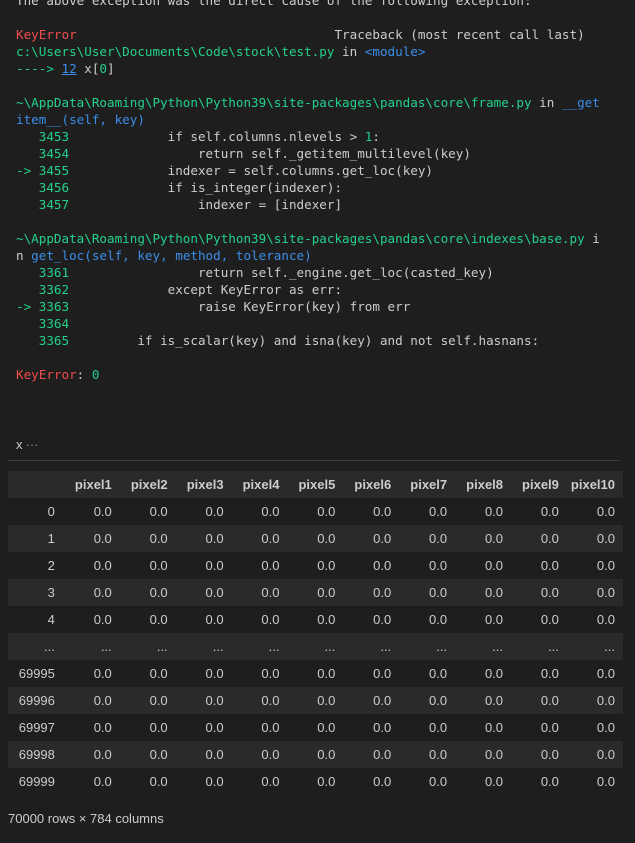 The height and width of the screenshot is (843, 635). What do you see at coordinates (19, 444) in the screenshot?
I see `output-variable-name: x` at bounding box center [19, 444].